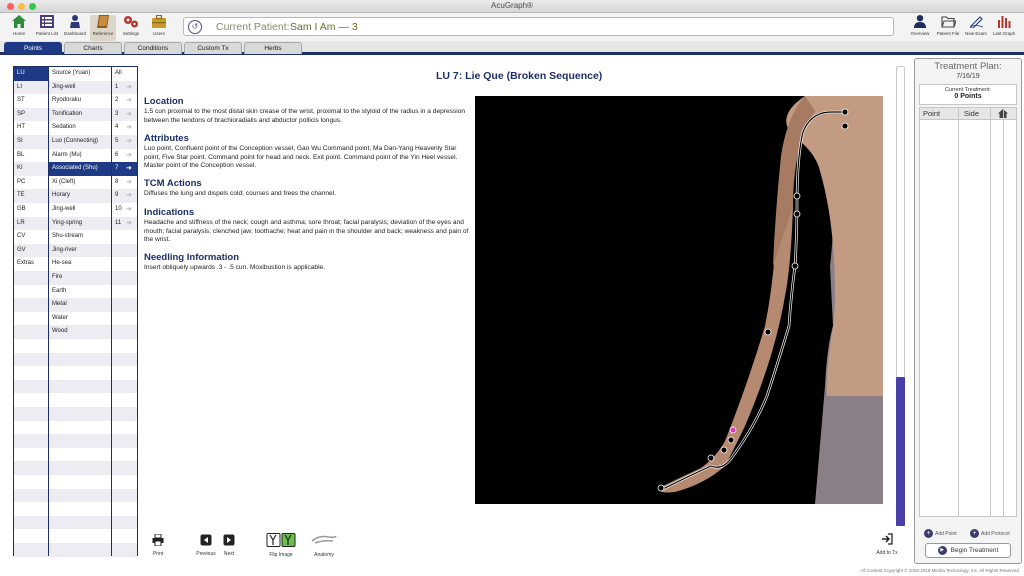  I want to click on point-category-item: Jing-river, so click(80, 250).